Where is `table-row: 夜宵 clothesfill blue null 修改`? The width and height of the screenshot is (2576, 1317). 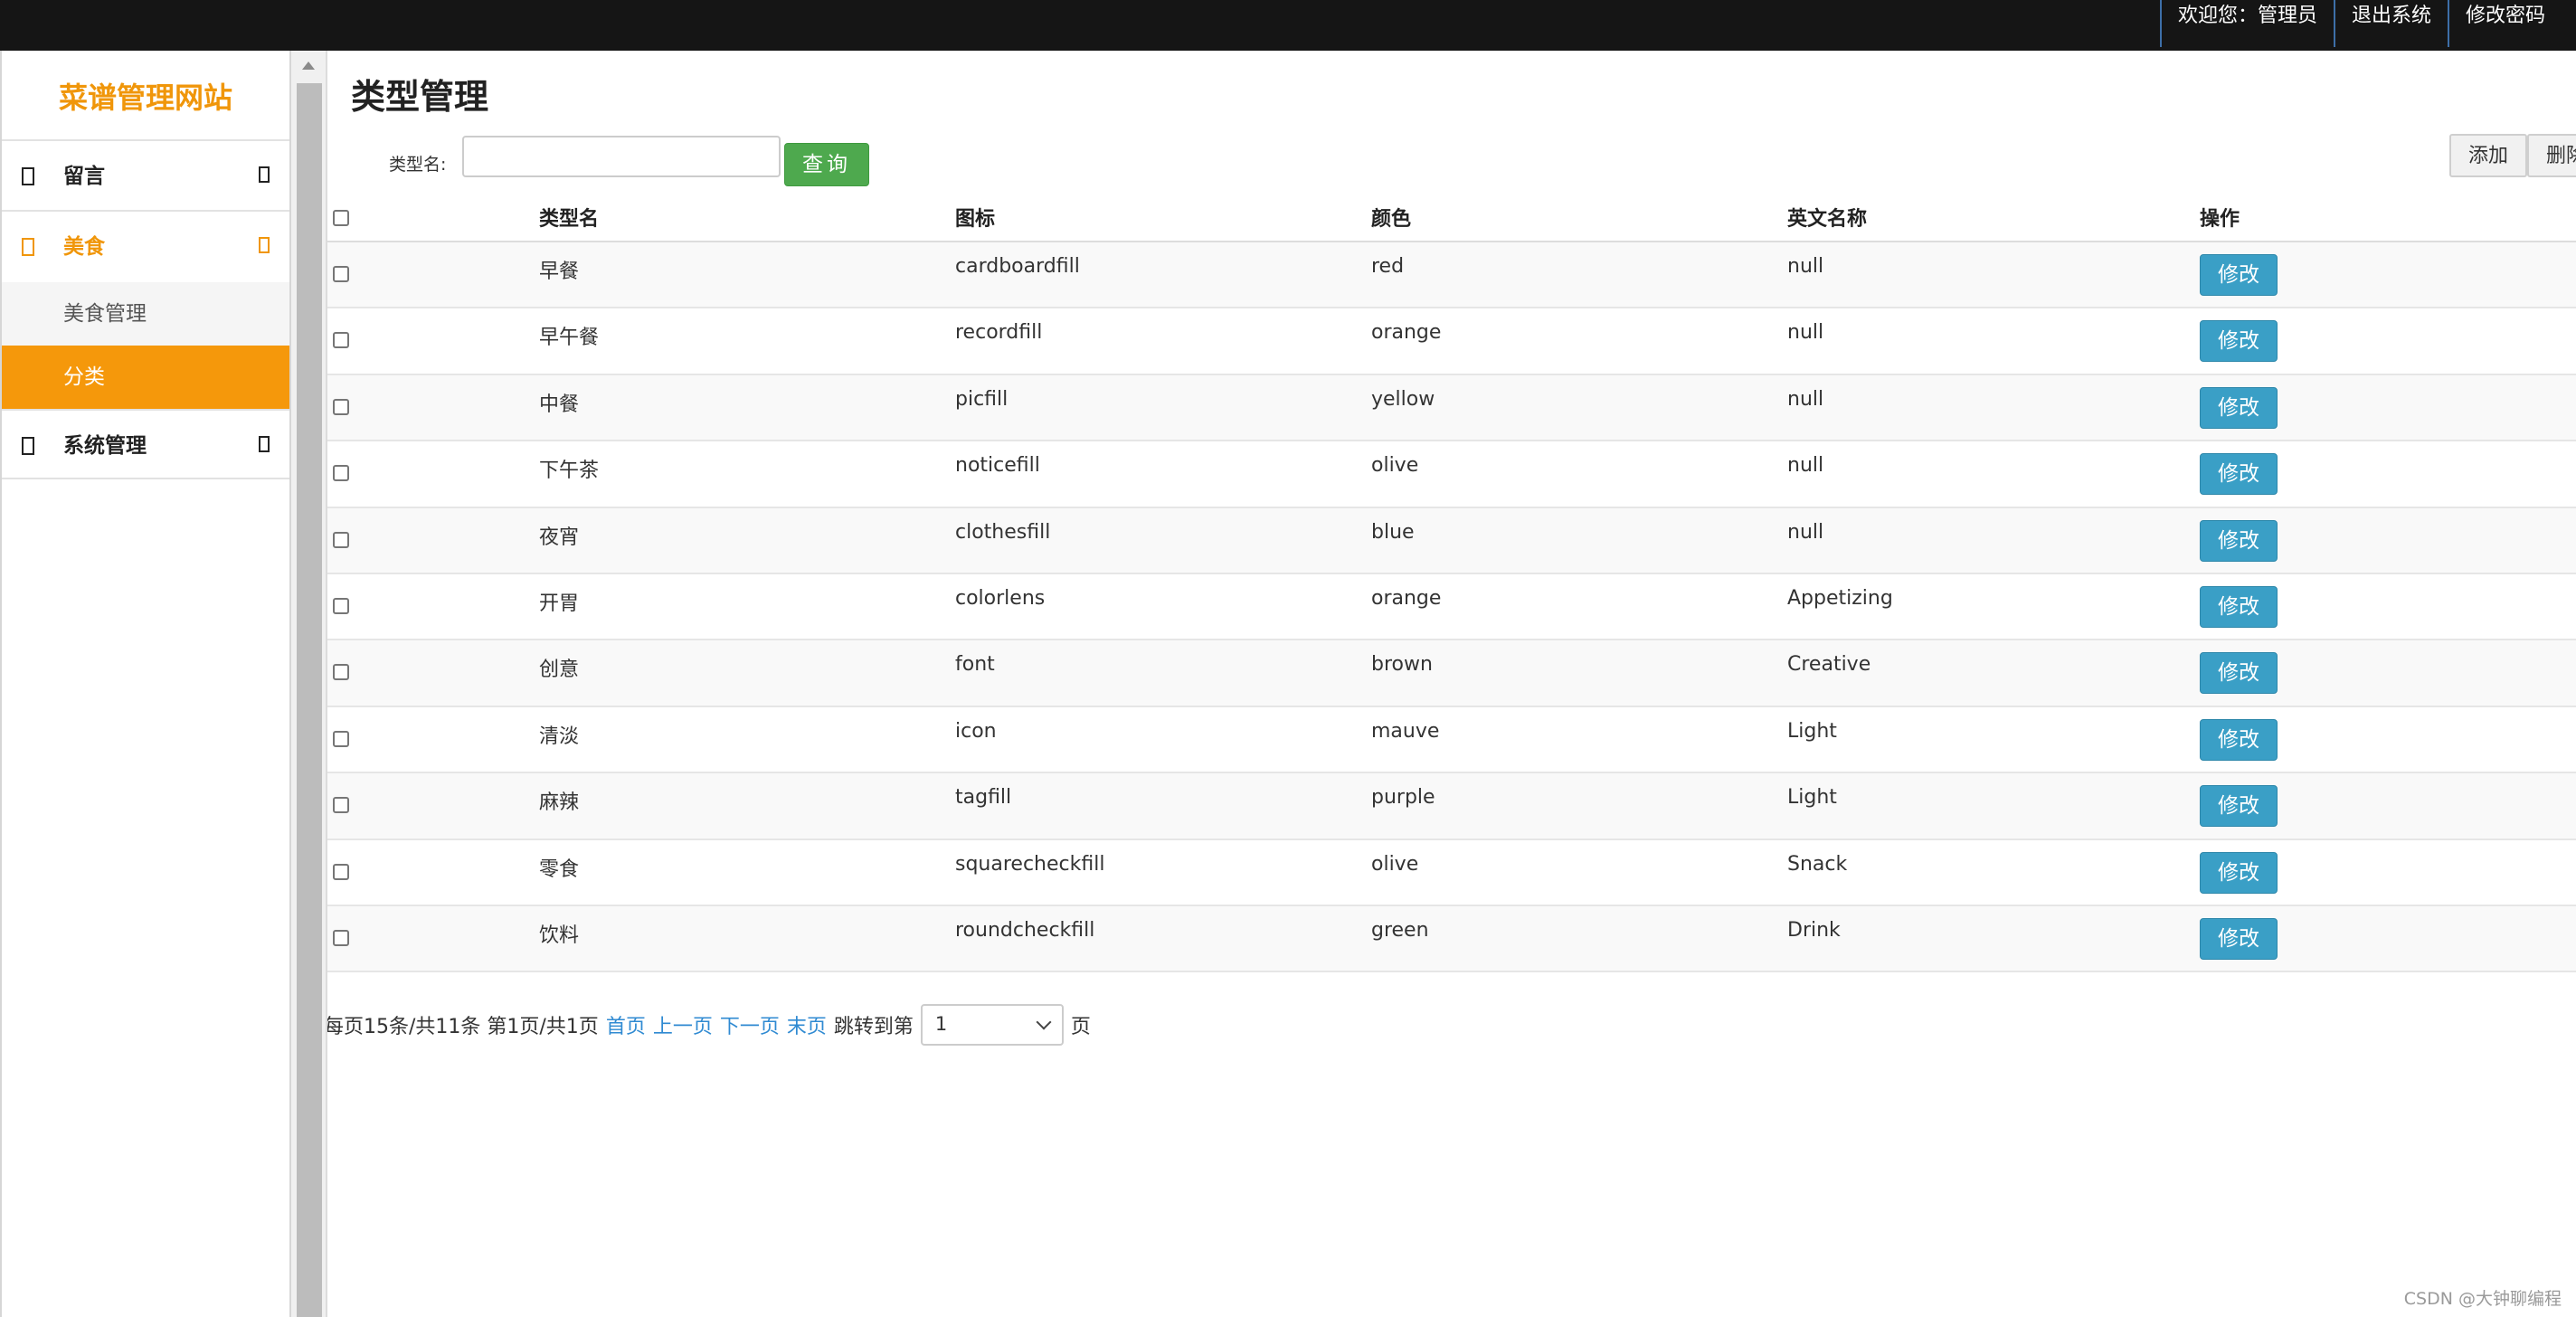
table-row: 夜宵 clothesfill blue null 修改 is located at coordinates (1452, 540).